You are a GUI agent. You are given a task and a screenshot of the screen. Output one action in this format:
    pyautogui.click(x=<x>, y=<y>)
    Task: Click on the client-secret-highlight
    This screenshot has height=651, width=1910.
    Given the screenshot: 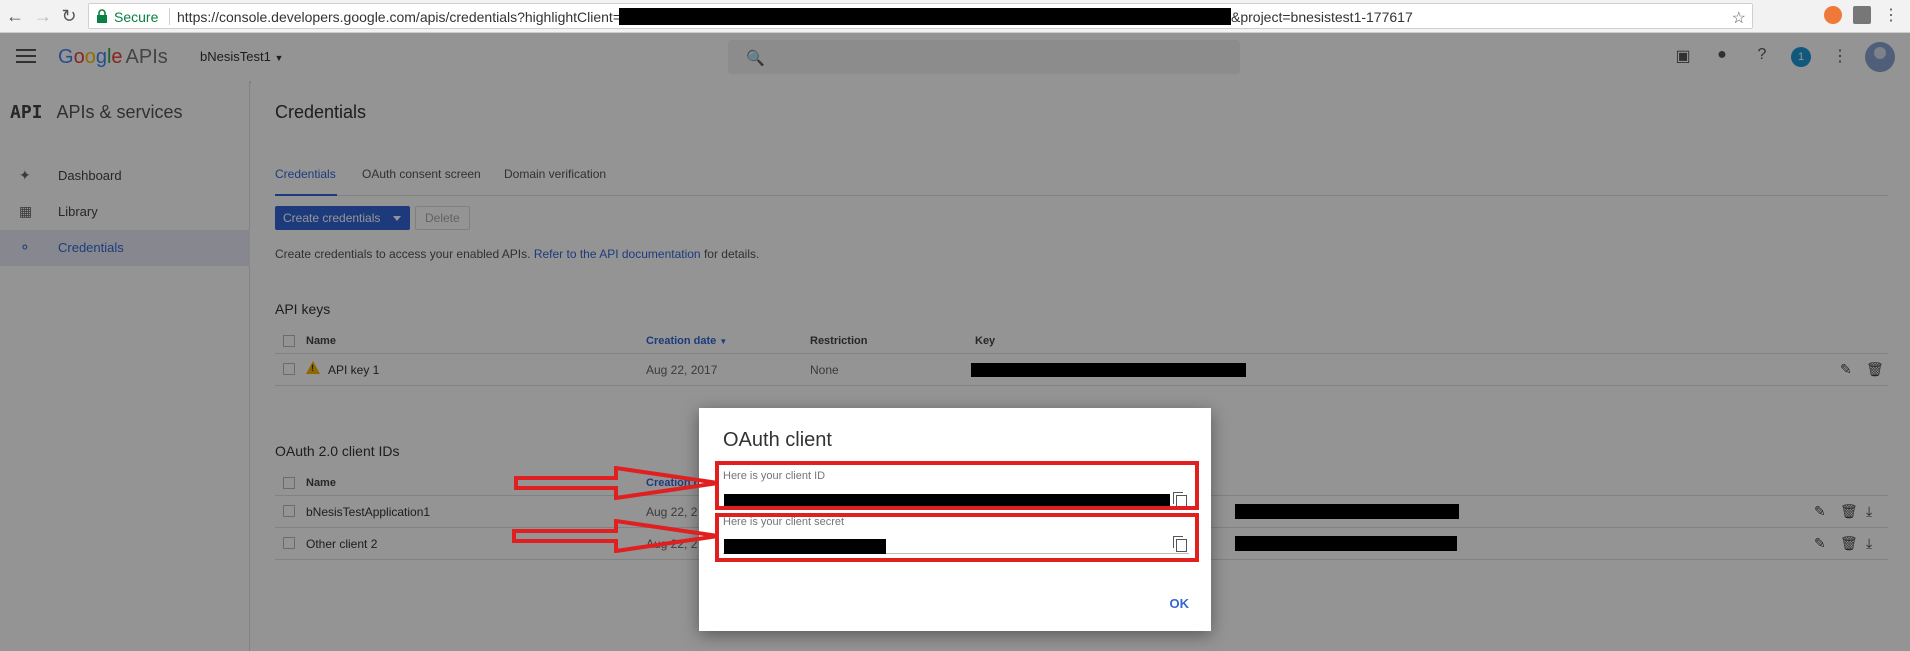 What is the action you would take?
    pyautogui.click(x=957, y=537)
    